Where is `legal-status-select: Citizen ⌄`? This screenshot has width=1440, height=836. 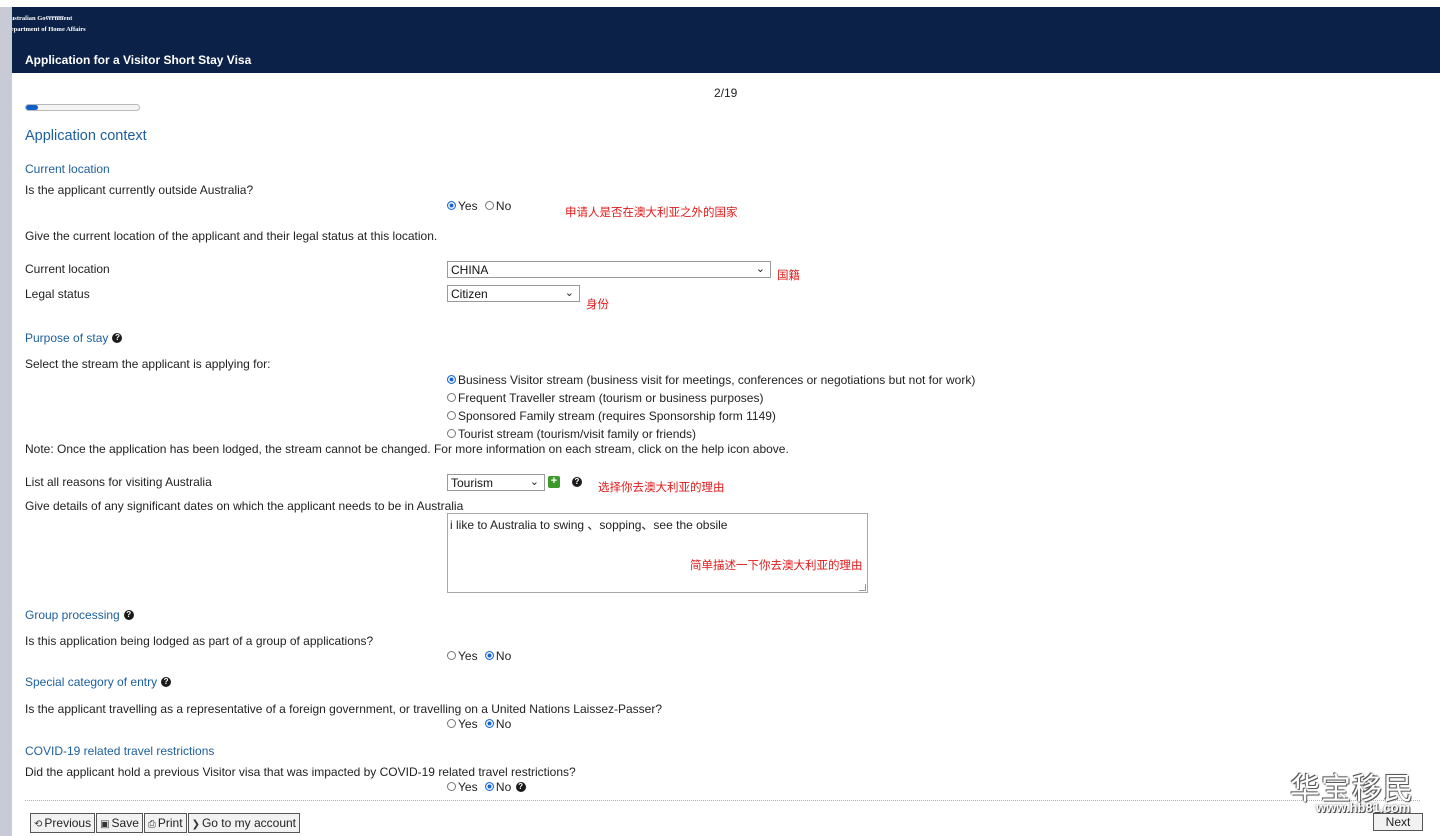
legal-status-select: Citizen ⌄ is located at coordinates (513, 293).